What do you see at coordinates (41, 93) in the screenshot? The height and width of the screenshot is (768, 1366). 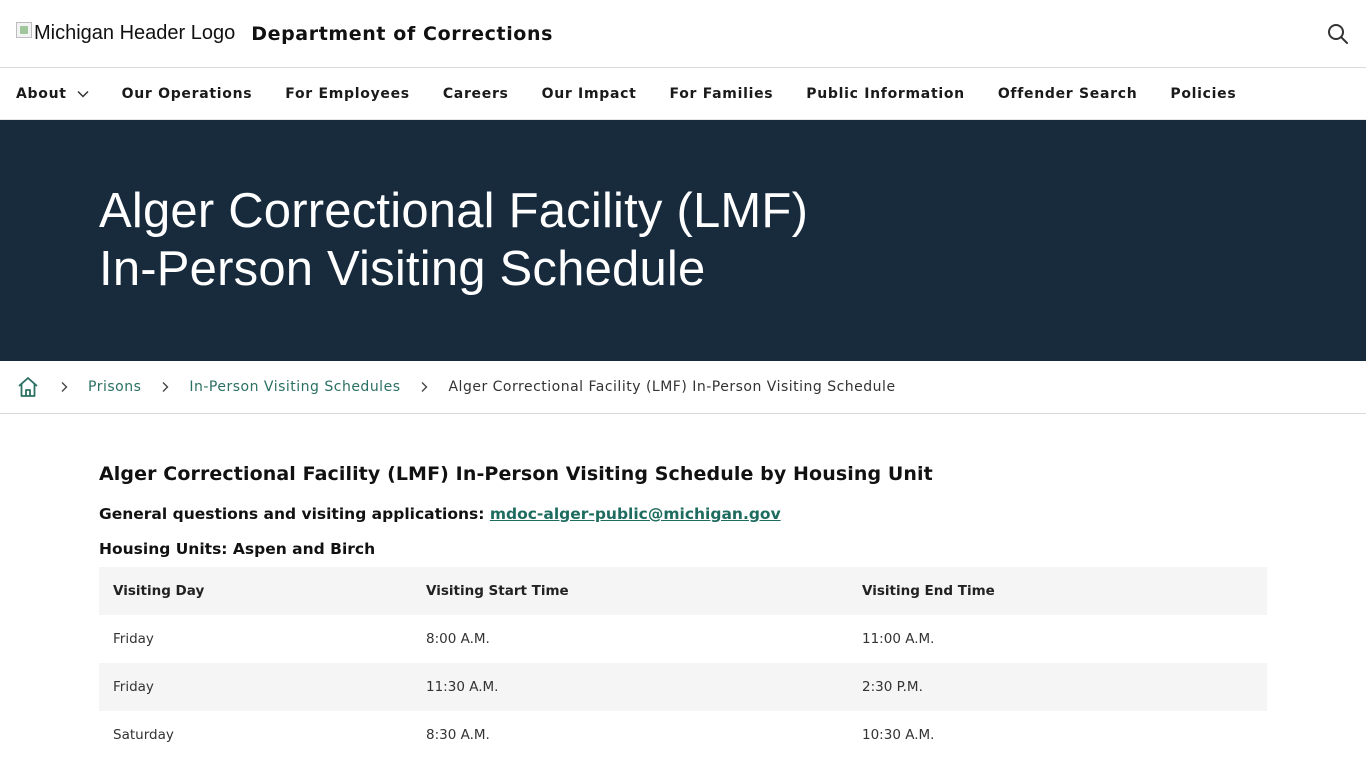 I see `nav-item-label: About` at bounding box center [41, 93].